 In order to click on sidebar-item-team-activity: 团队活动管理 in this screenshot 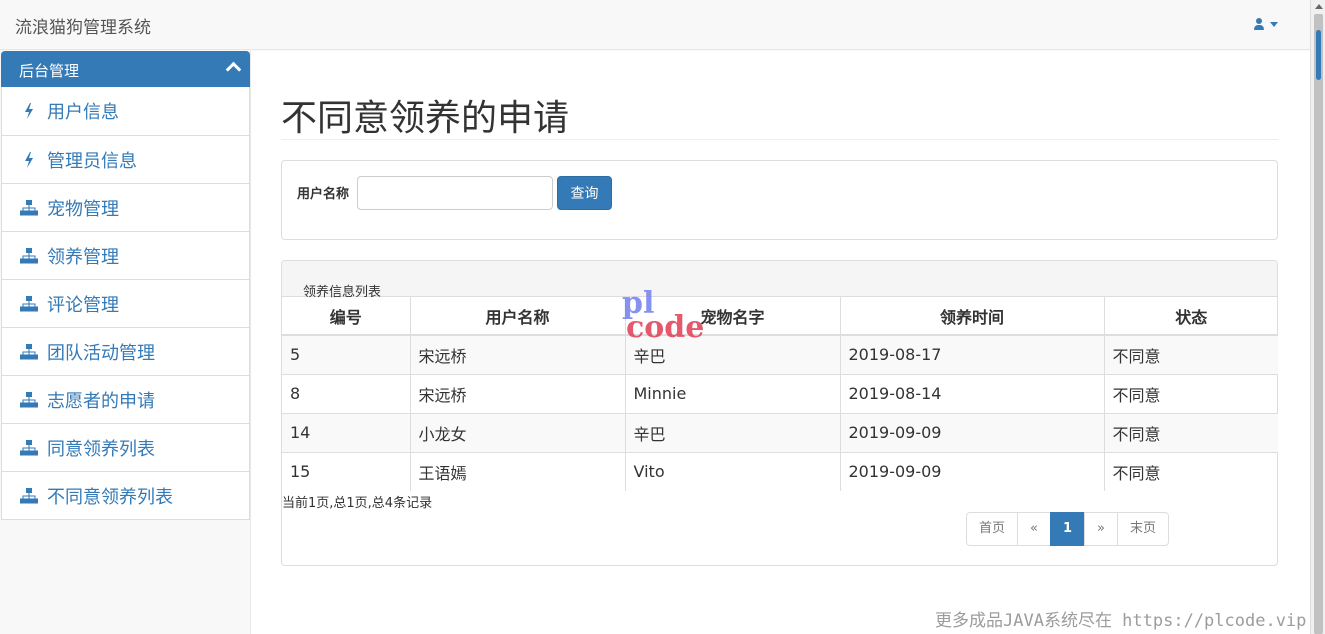, I will do `click(125, 351)`.